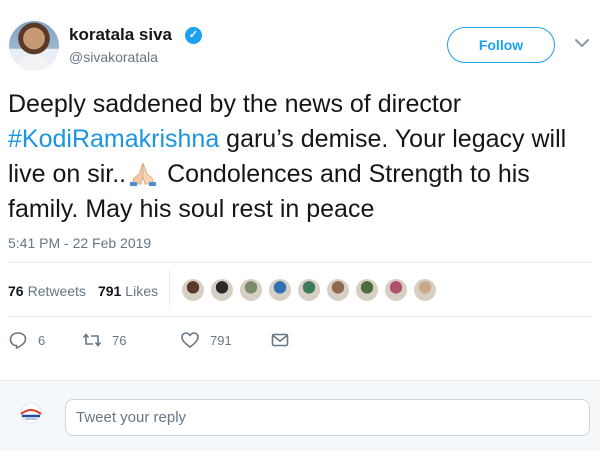 This screenshot has height=451, width=600. I want to click on direct-message-button, so click(285, 340).